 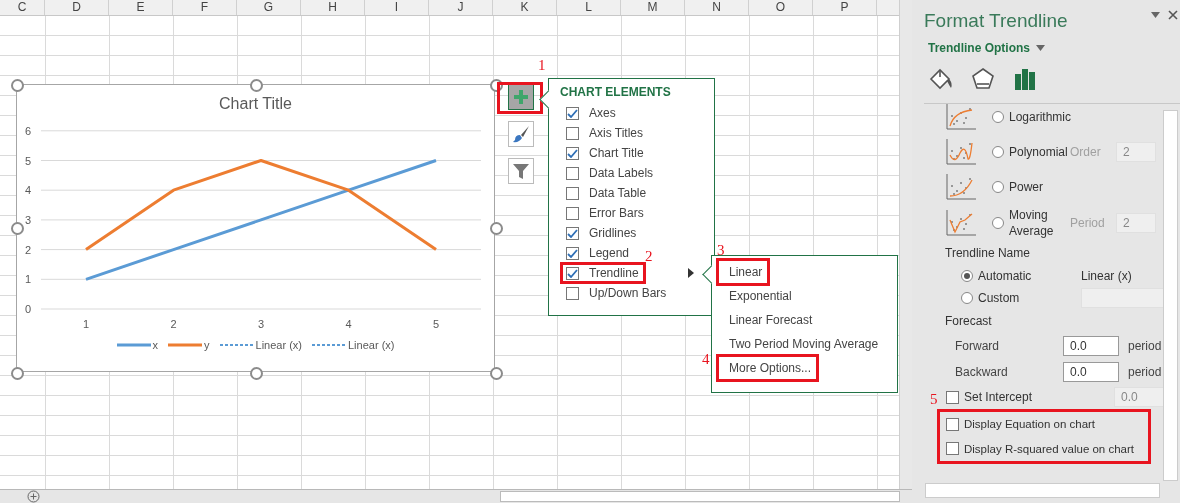 I want to click on menu-item: Gridlines, so click(x=602, y=233).